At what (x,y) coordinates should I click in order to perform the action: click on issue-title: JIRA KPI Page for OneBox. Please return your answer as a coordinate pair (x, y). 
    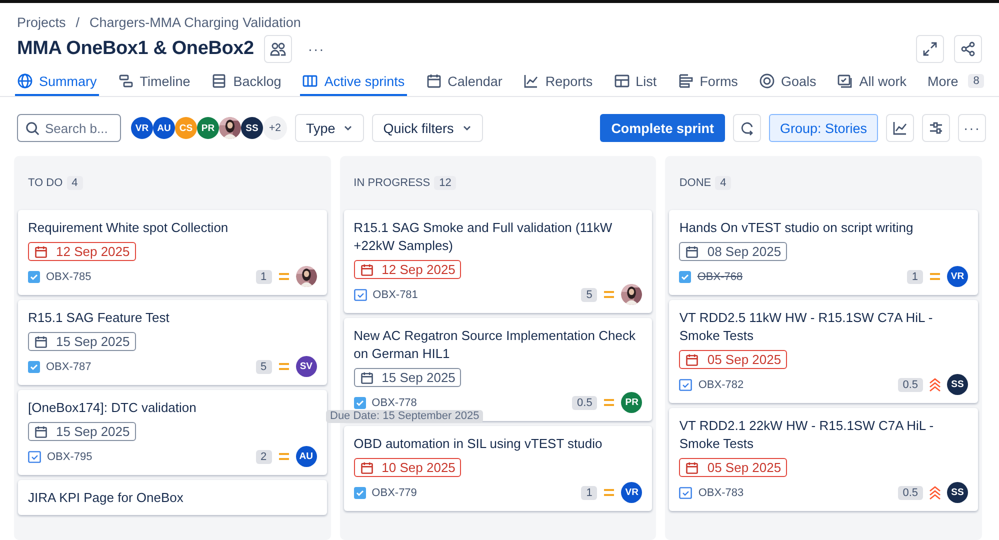
    Looking at the image, I should click on (106, 498).